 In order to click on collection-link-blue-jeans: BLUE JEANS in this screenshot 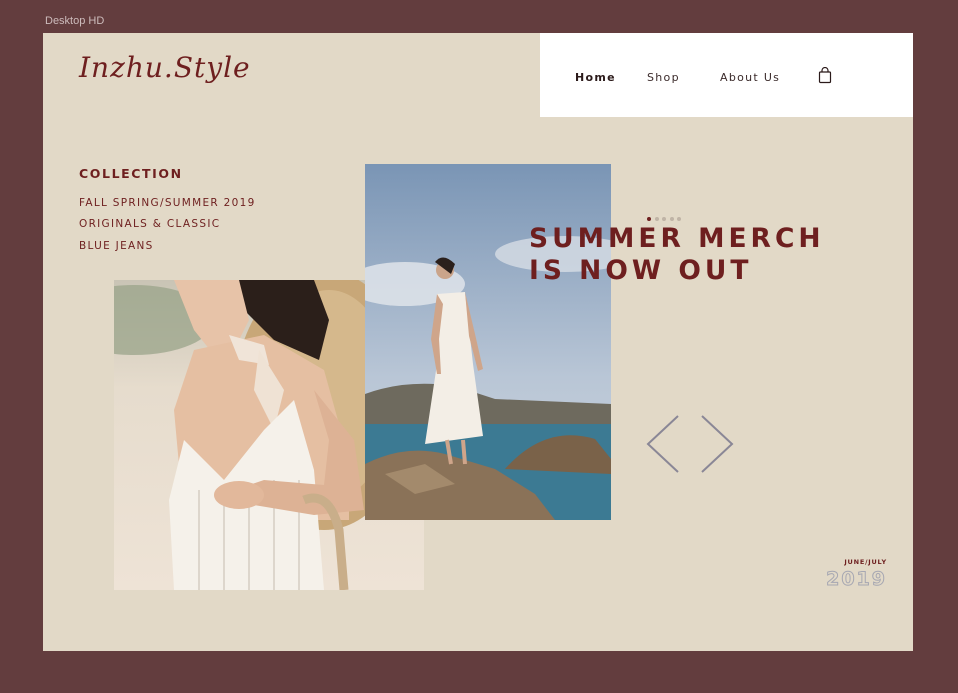, I will do `click(116, 246)`.